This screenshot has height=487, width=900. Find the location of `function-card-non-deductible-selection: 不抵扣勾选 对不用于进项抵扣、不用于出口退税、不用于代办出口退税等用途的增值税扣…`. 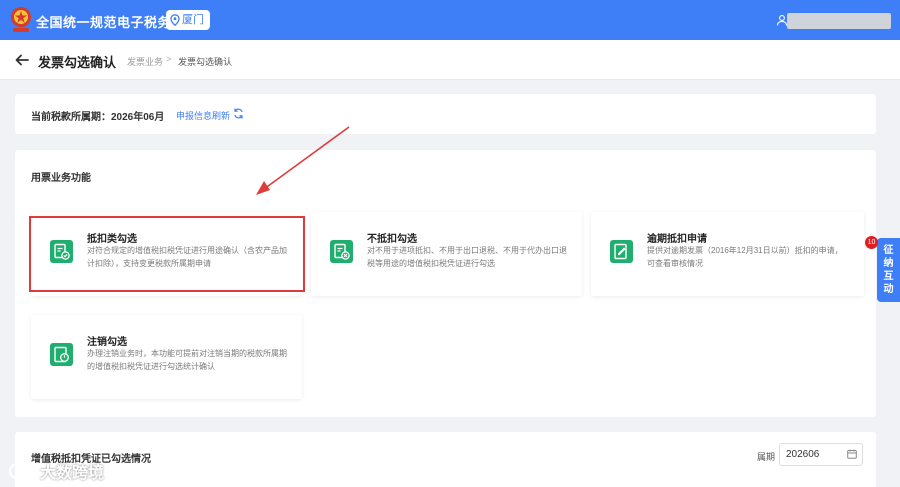

function-card-non-deductible-selection: 不抵扣勾选 对不用于进项抵扣、不用于出口退税、不用于代办出口退税等用途的增值税扣… is located at coordinates (446, 254).